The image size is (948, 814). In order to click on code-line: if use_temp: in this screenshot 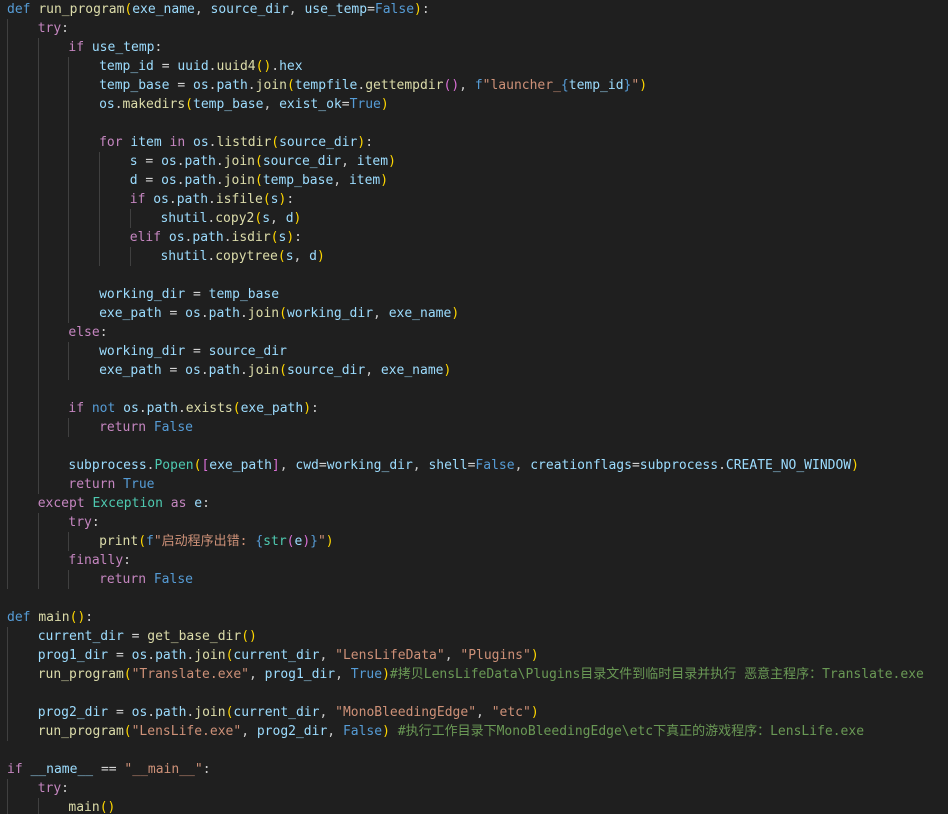, I will do `click(474, 47)`.